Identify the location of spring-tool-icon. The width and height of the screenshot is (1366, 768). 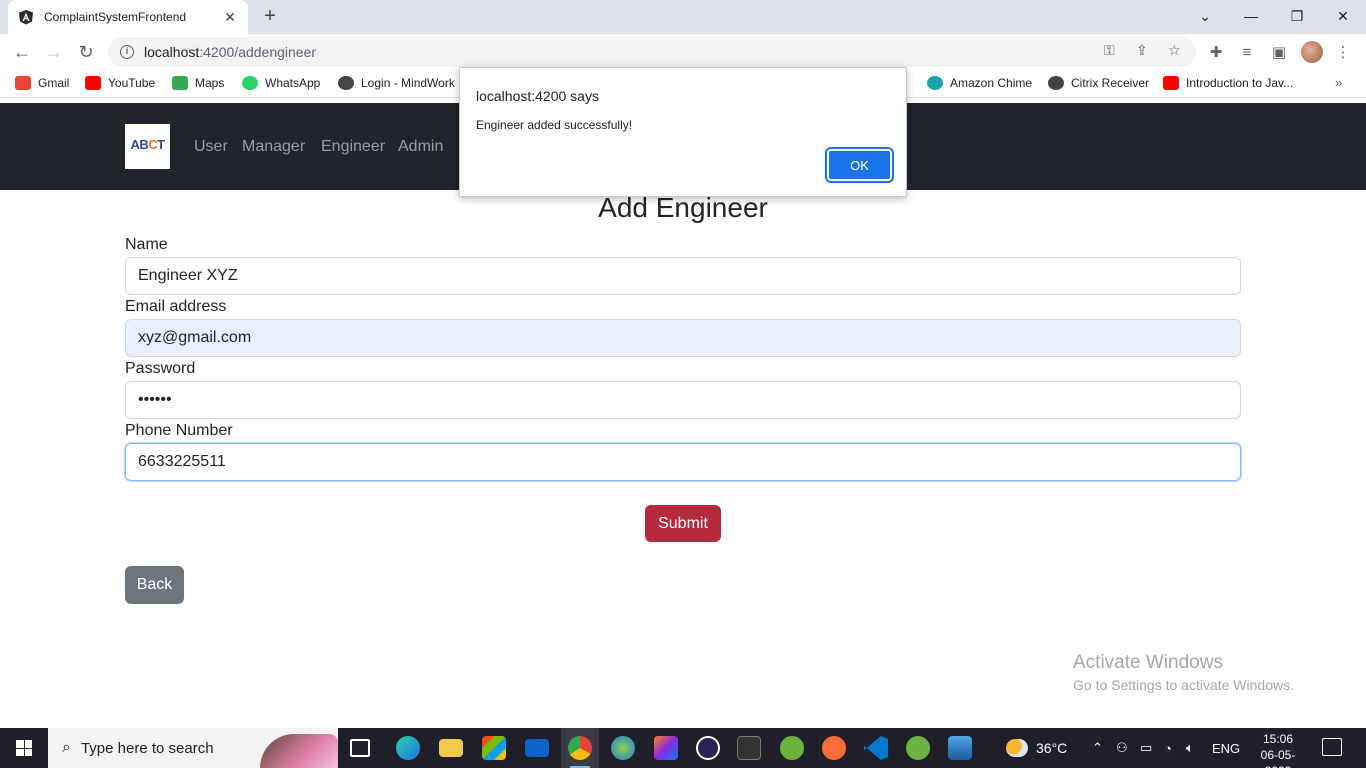
(792, 748).